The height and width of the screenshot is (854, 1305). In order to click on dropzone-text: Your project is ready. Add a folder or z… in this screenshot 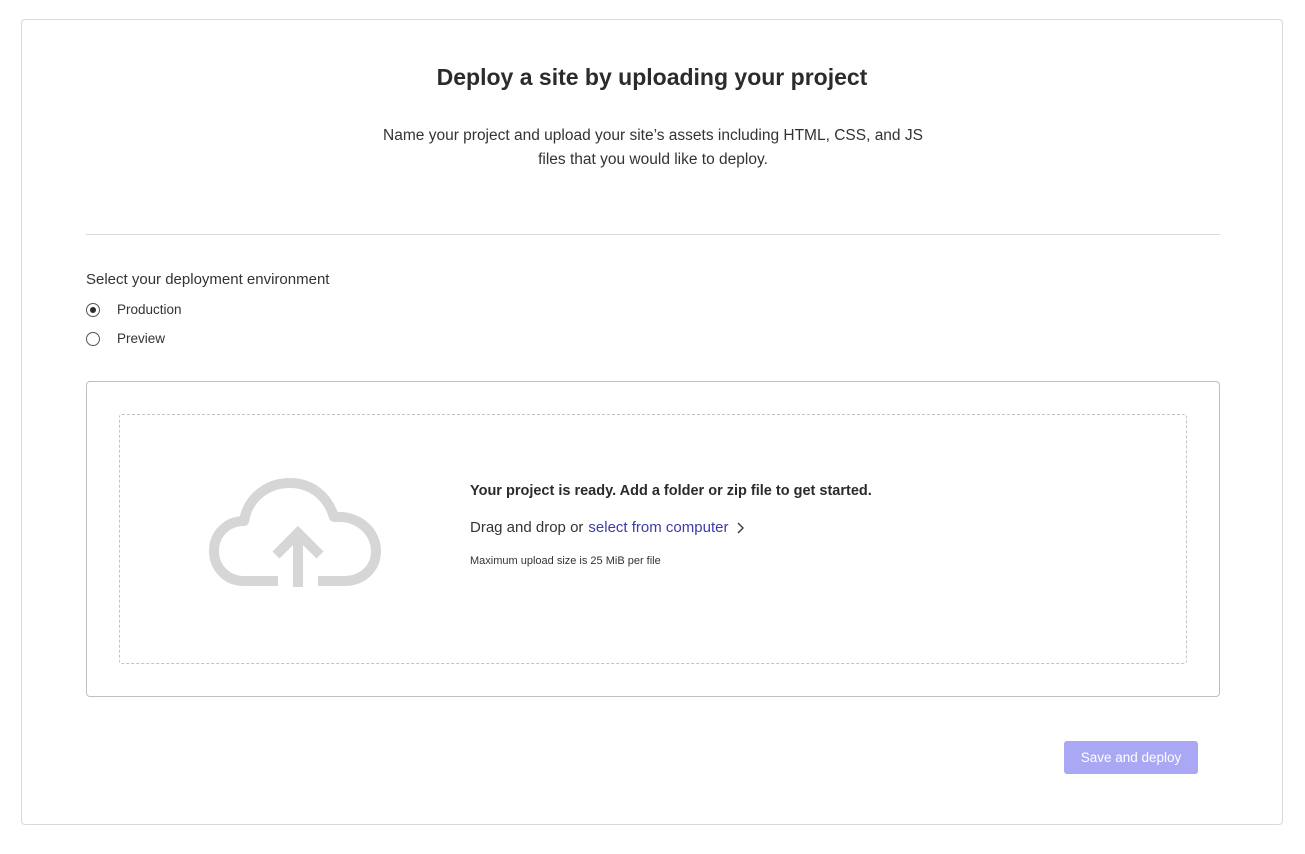, I will do `click(671, 525)`.